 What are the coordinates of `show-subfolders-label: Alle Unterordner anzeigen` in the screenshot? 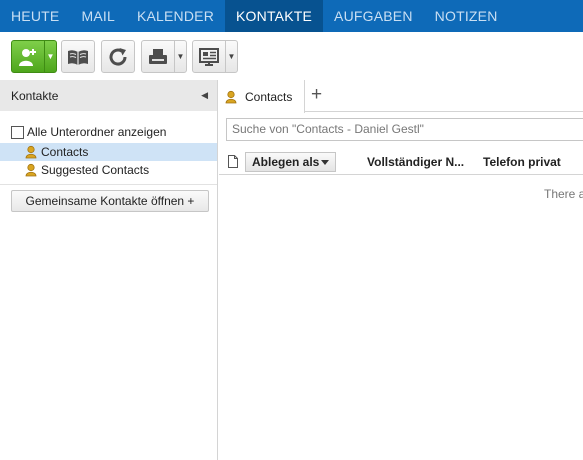 It's located at (97, 132).